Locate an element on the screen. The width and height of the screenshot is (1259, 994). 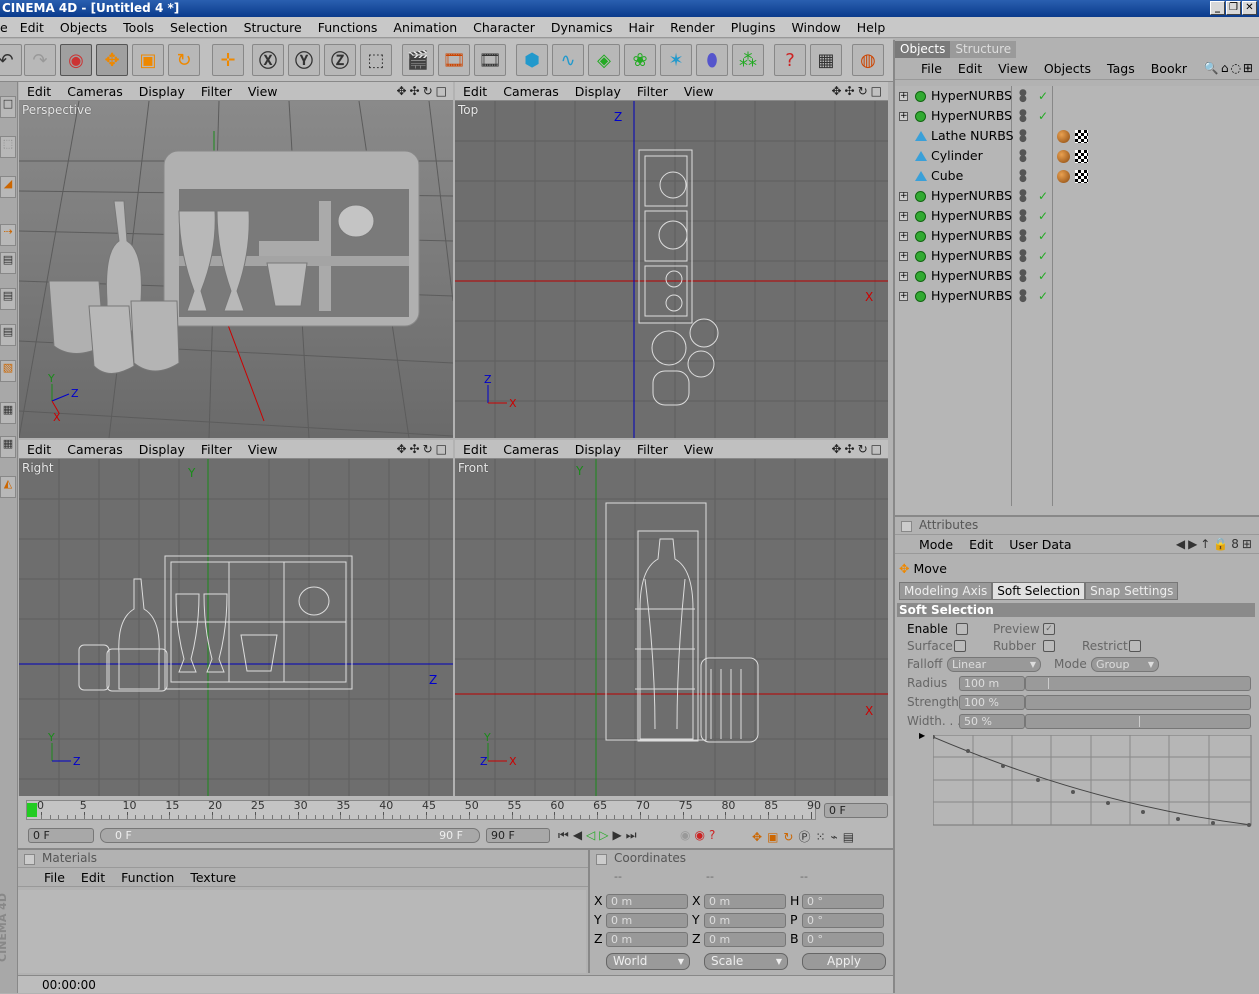
slider-handle is located at coordinates (1139, 721).